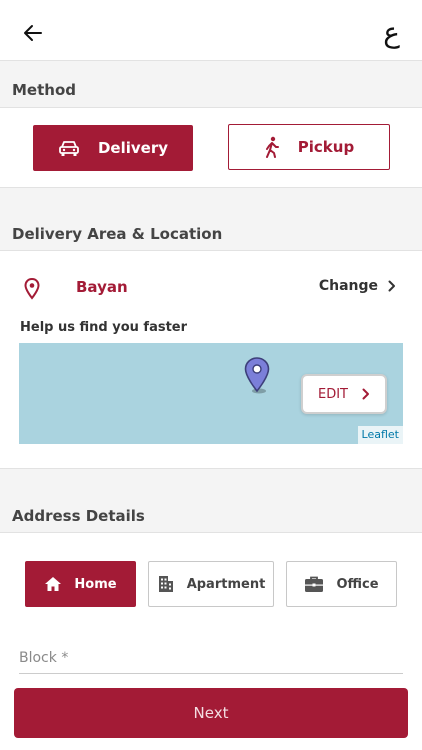 This screenshot has height=750, width=422. What do you see at coordinates (211, 84) in the screenshot?
I see `method-section-header: Method` at bounding box center [211, 84].